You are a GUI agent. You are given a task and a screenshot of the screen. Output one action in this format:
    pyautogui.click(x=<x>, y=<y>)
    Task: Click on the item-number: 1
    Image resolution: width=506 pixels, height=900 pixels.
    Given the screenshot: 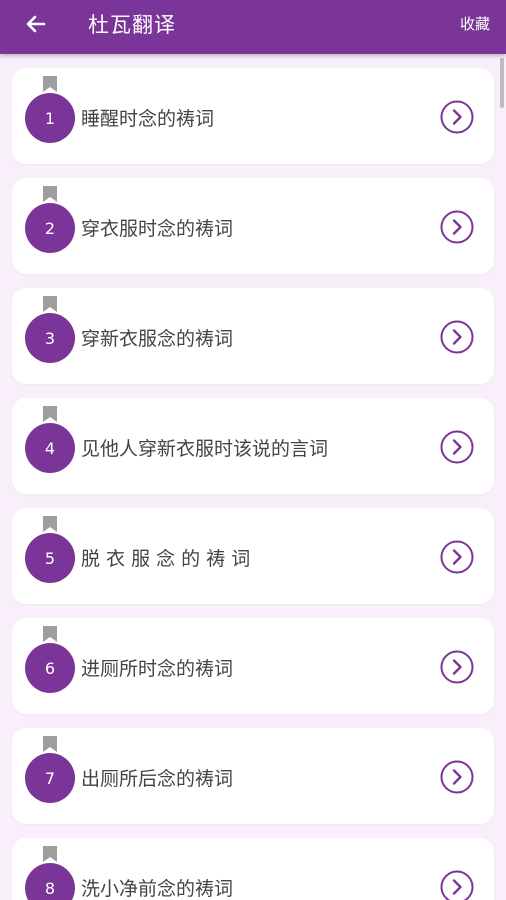 What is the action you would take?
    pyautogui.click(x=50, y=118)
    